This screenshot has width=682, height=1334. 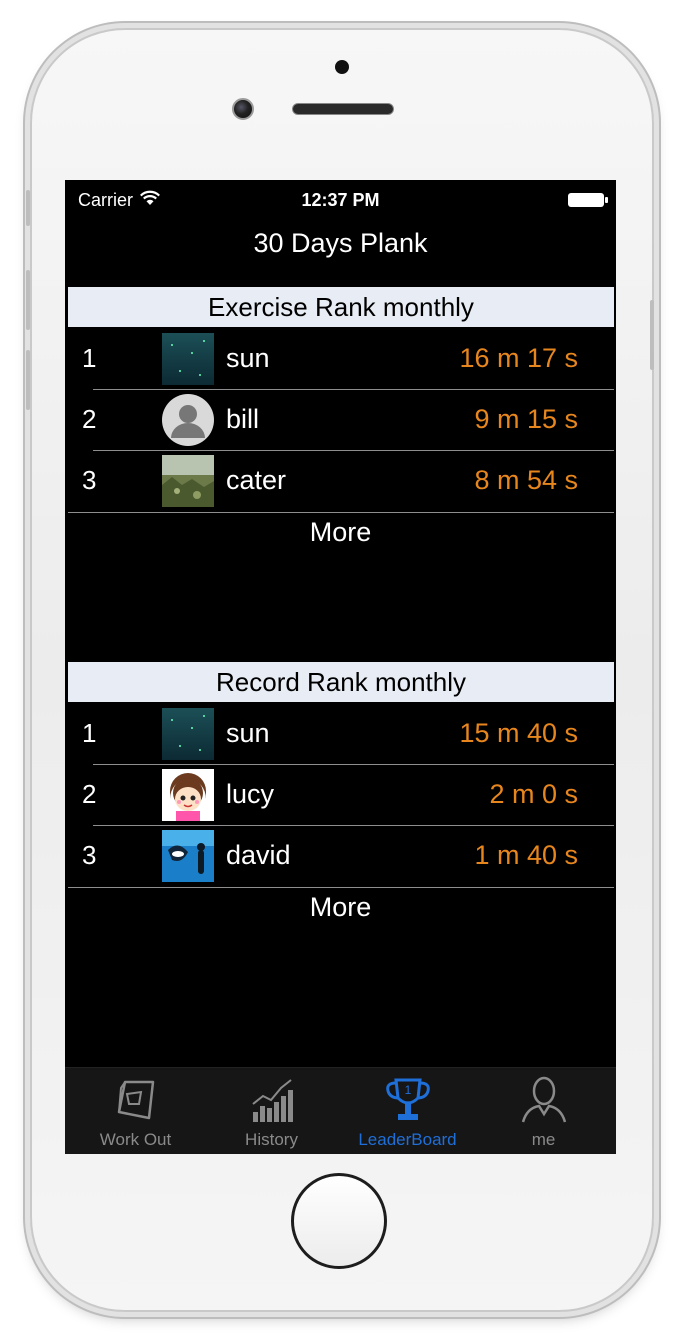 What do you see at coordinates (526, 419) in the screenshot?
I see `rank-time: 9 m 15 s` at bounding box center [526, 419].